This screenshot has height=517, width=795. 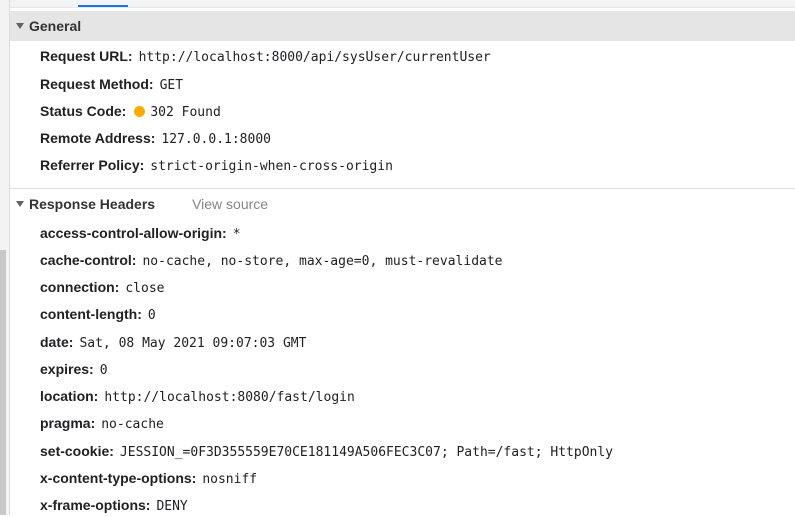 What do you see at coordinates (88, 260) in the screenshot?
I see `header-name: cache-control:` at bounding box center [88, 260].